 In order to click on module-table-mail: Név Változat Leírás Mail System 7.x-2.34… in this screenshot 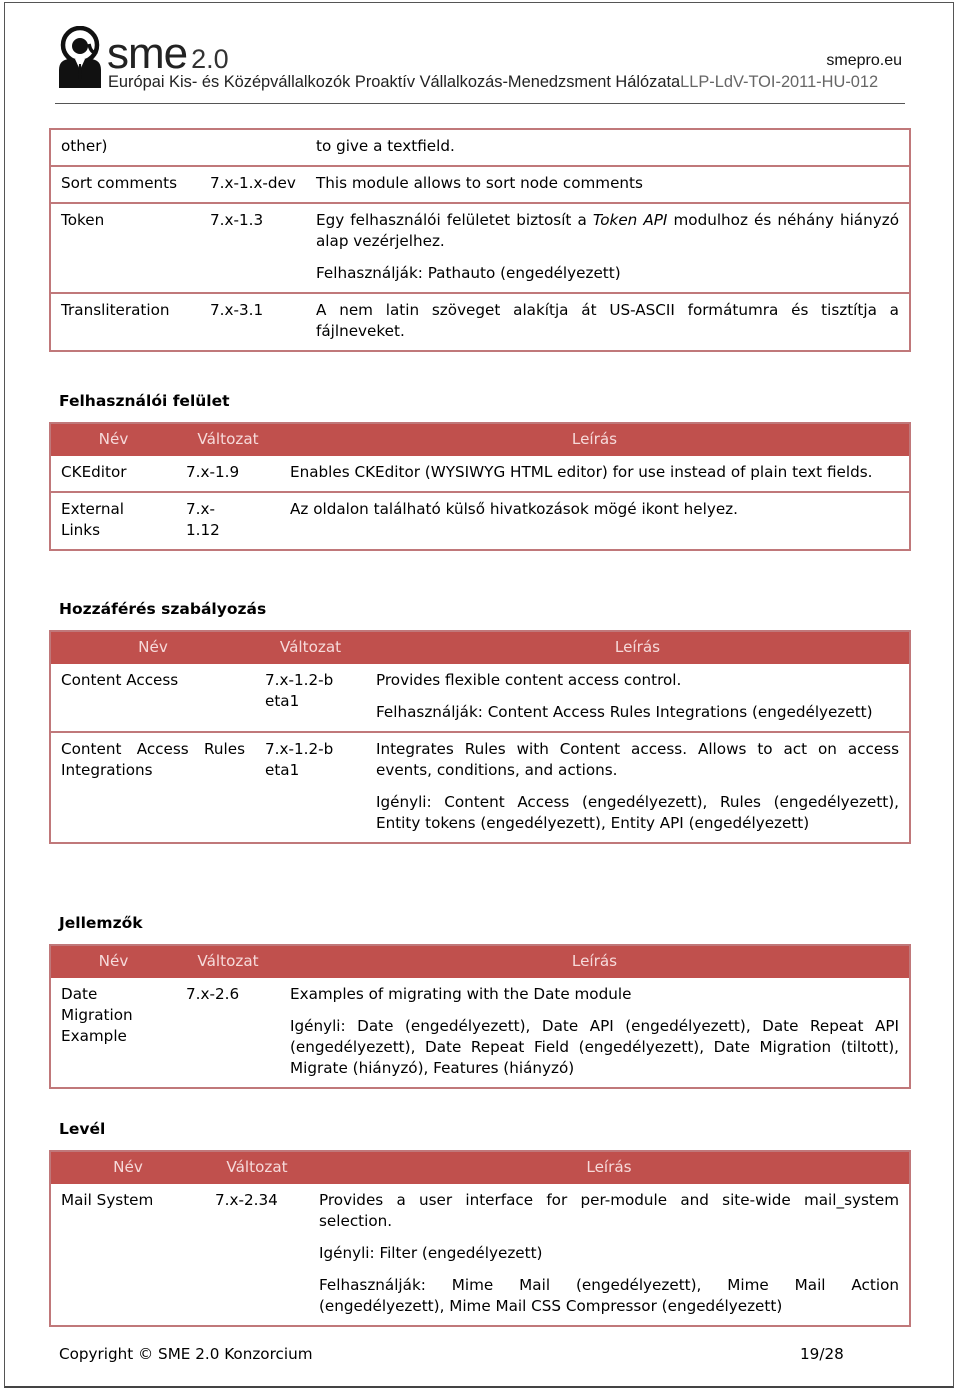, I will do `click(480, 1238)`.